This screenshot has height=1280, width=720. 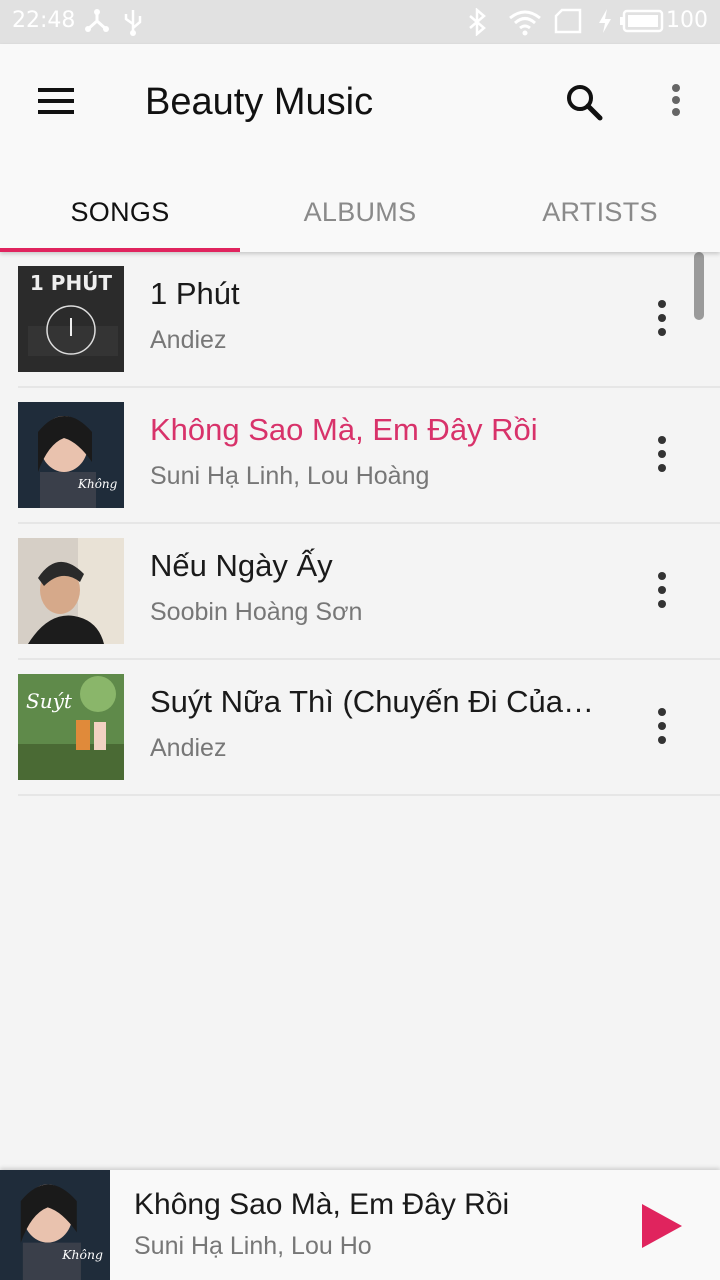 I want to click on now-playing-album-art: Không, so click(x=55, y=1225).